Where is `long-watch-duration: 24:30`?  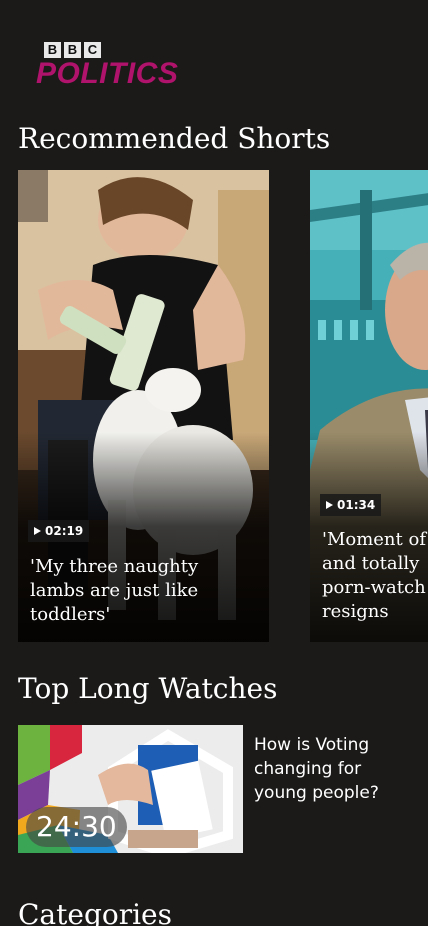
long-watch-duration: 24:30 is located at coordinates (76, 827).